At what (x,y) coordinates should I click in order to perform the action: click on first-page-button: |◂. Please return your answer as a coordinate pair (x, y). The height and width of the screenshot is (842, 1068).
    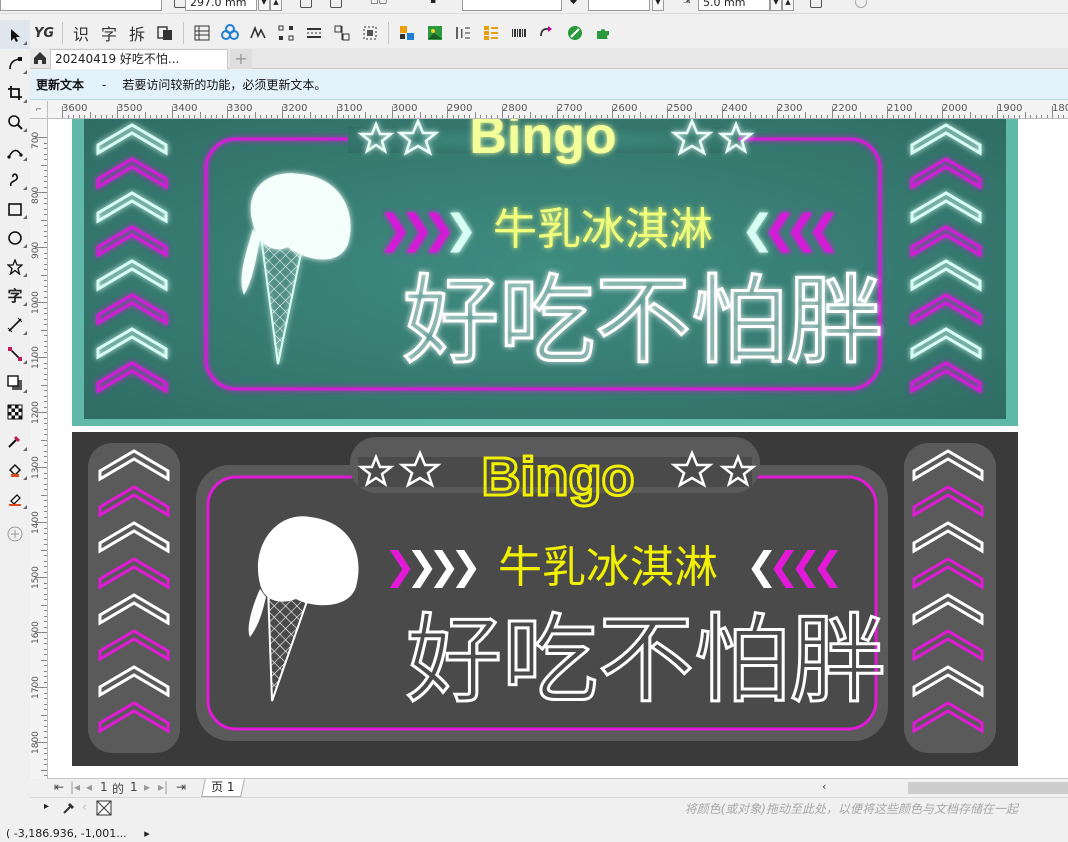
    Looking at the image, I should click on (75, 787).